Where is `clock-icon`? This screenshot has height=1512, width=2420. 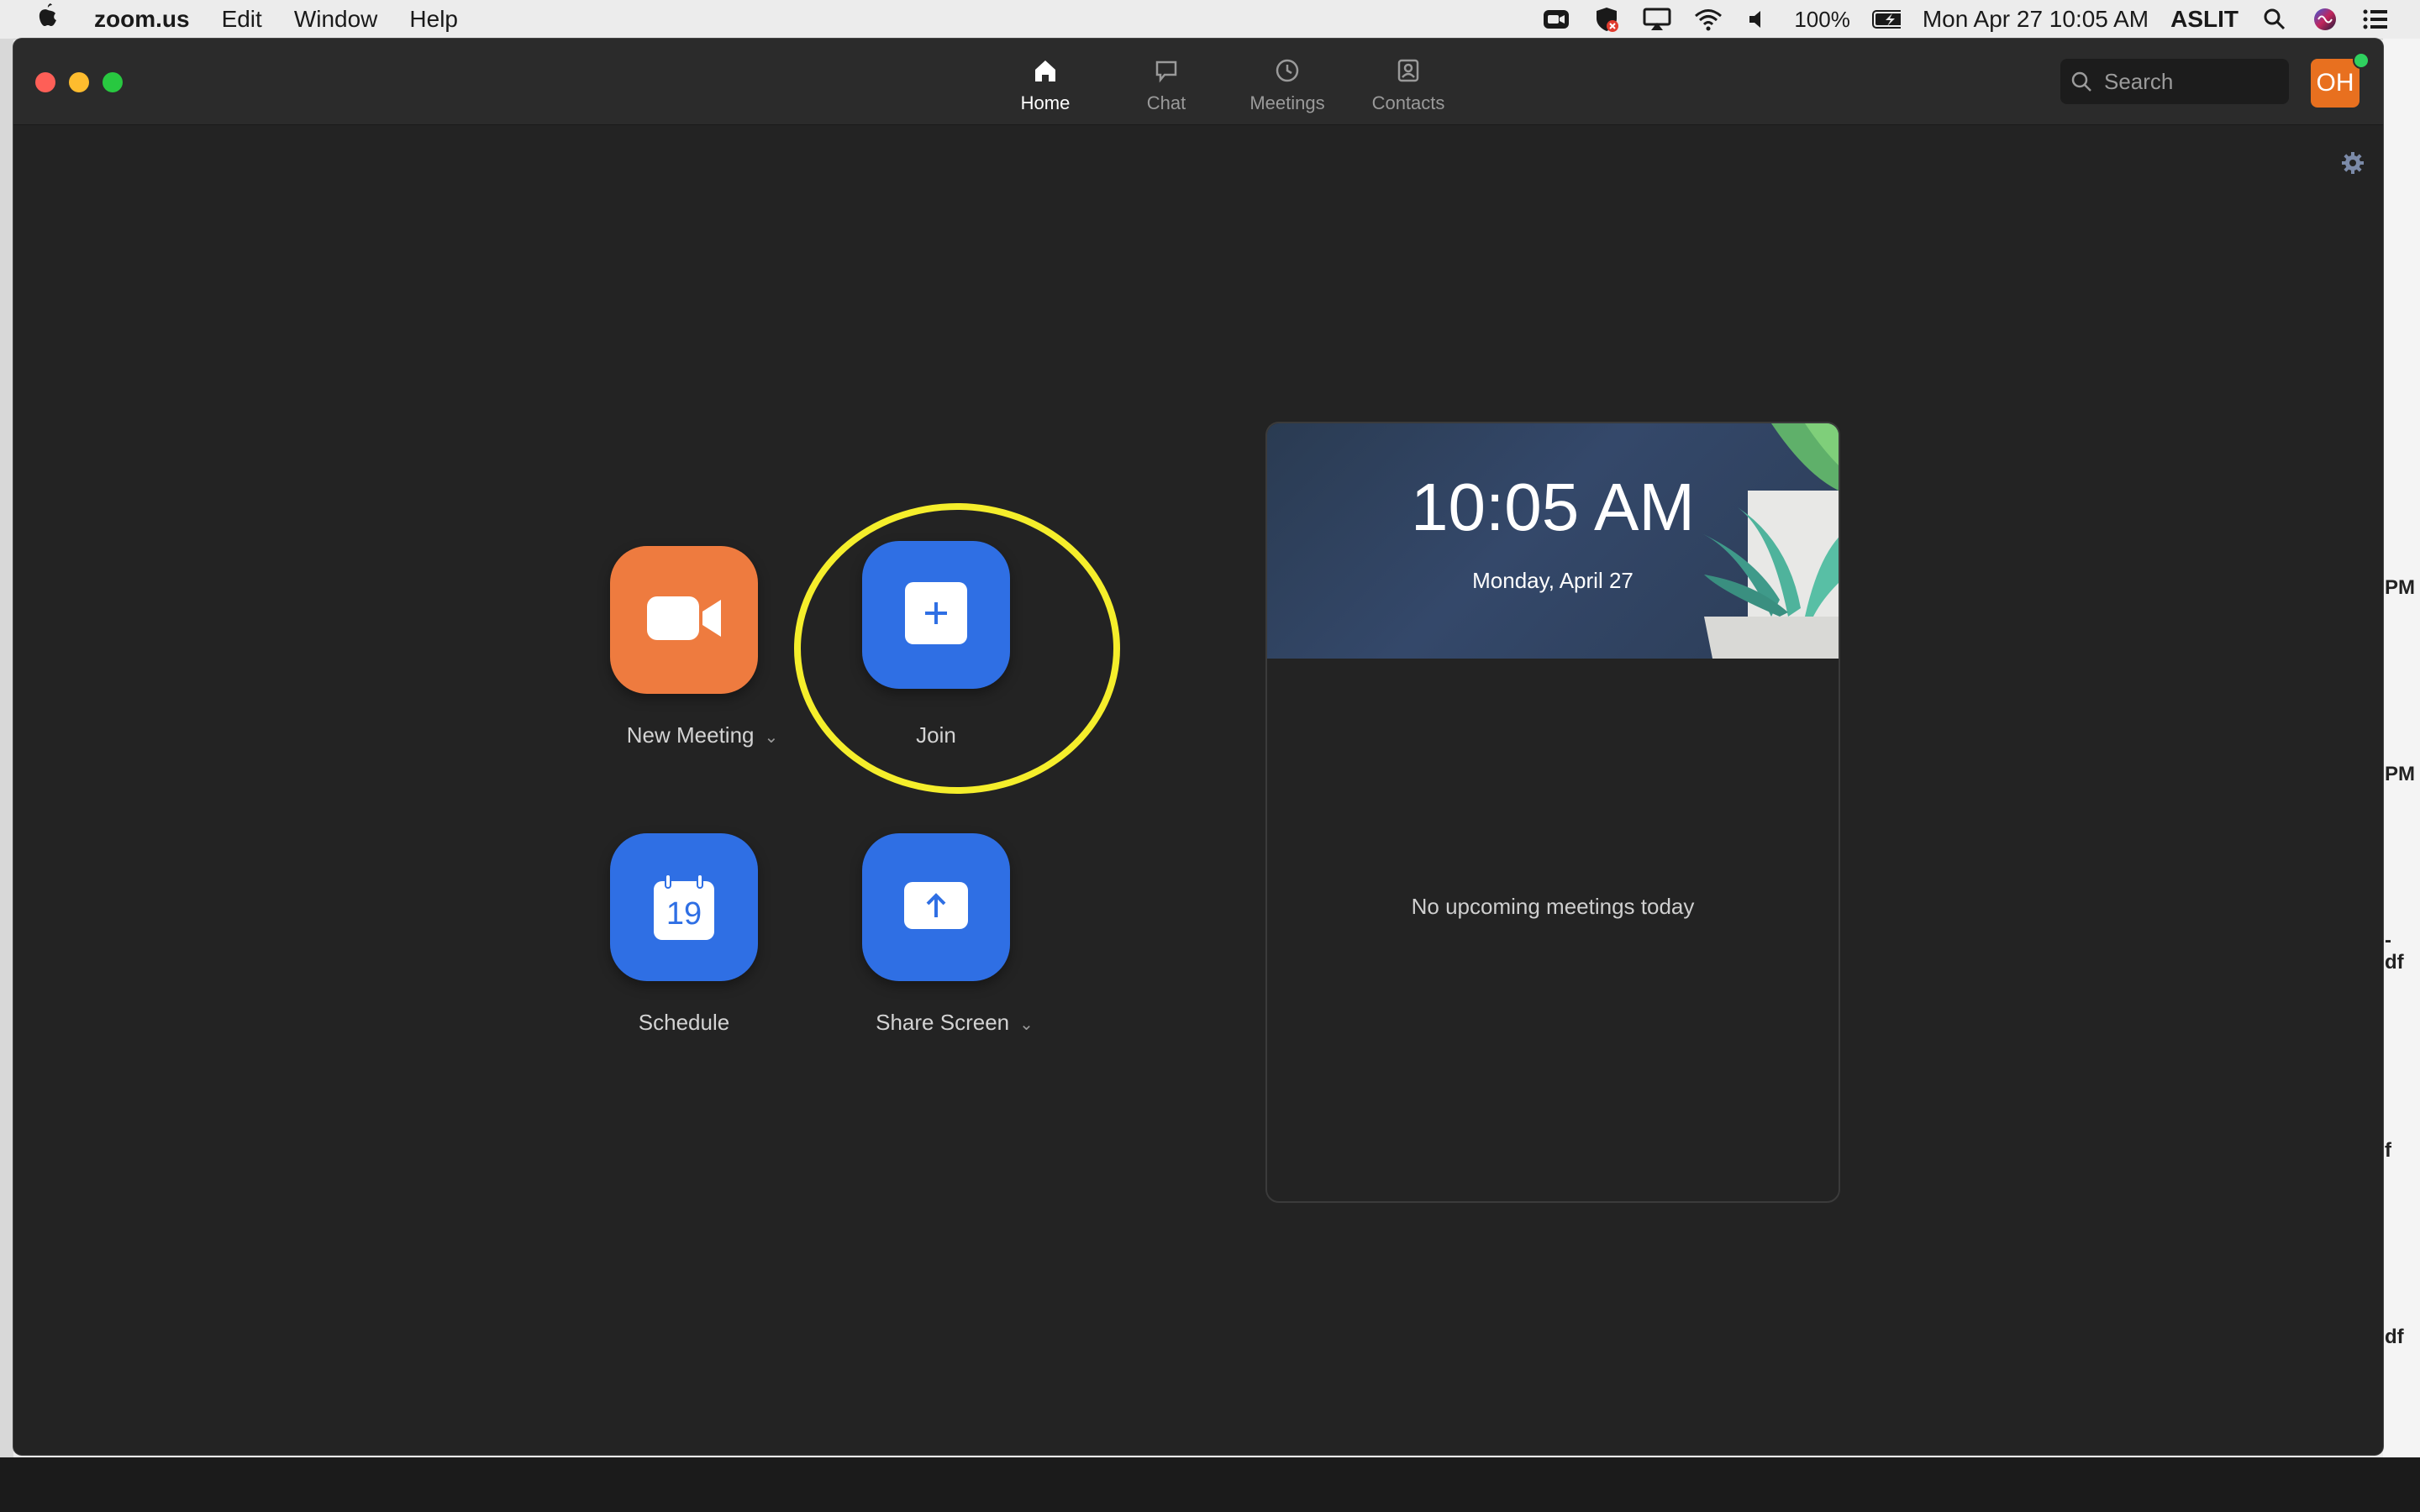 clock-icon is located at coordinates (1287, 70).